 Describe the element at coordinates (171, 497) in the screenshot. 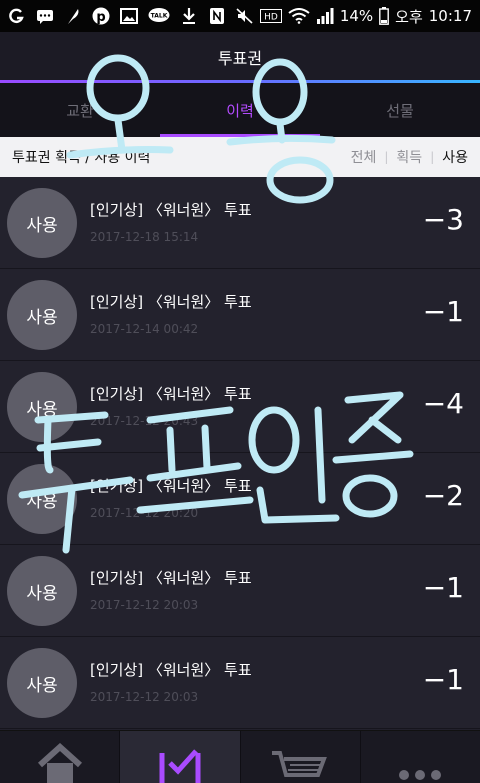

I see `list-item-info: [인기상] 〈워너원〉 투표 2017-12-12 20:20` at that location.